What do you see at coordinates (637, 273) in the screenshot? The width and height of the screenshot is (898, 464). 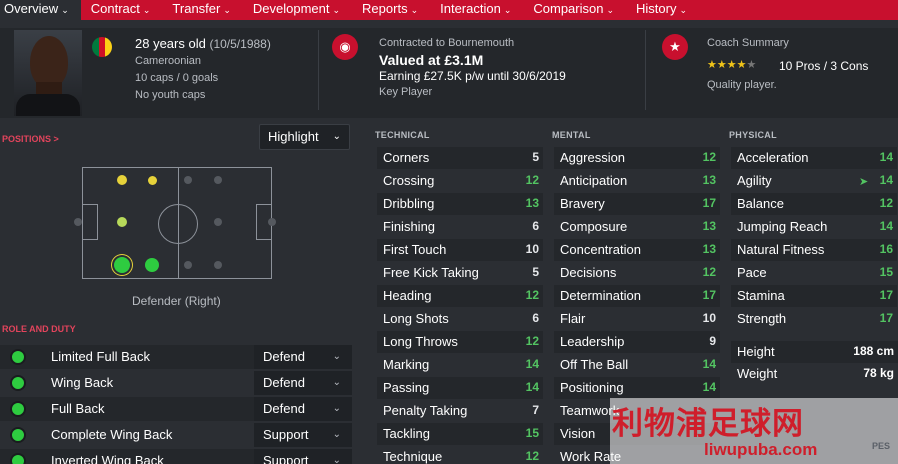 I see `attribute-row: Decisions 12` at bounding box center [637, 273].